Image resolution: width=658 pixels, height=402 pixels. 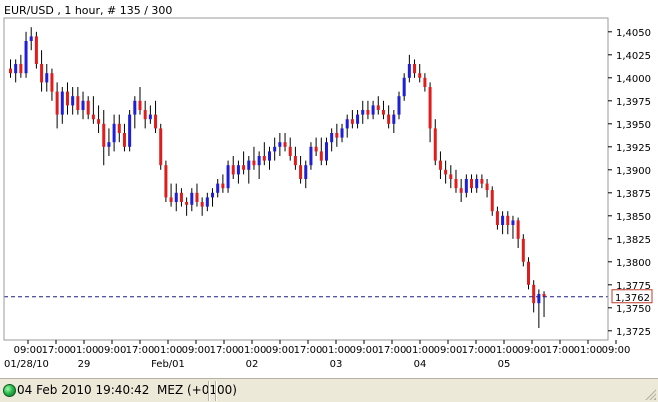 I want to click on y-tick-label: 1,3900, so click(x=633, y=171).